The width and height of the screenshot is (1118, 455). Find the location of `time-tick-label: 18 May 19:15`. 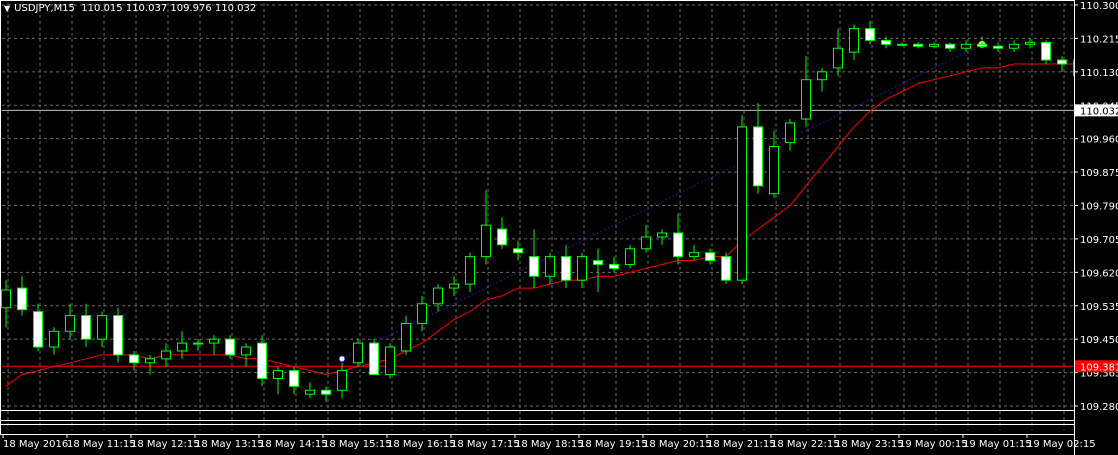

time-tick-label: 18 May 19:15 is located at coordinates (613, 444).